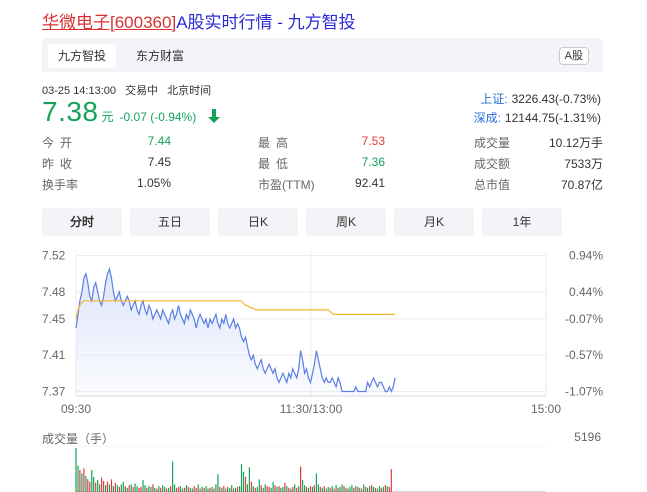 The height and width of the screenshot is (492, 647). Describe the element at coordinates (60, 164) in the screenshot. I see `stat-label-prev-close: 昨收` at that location.